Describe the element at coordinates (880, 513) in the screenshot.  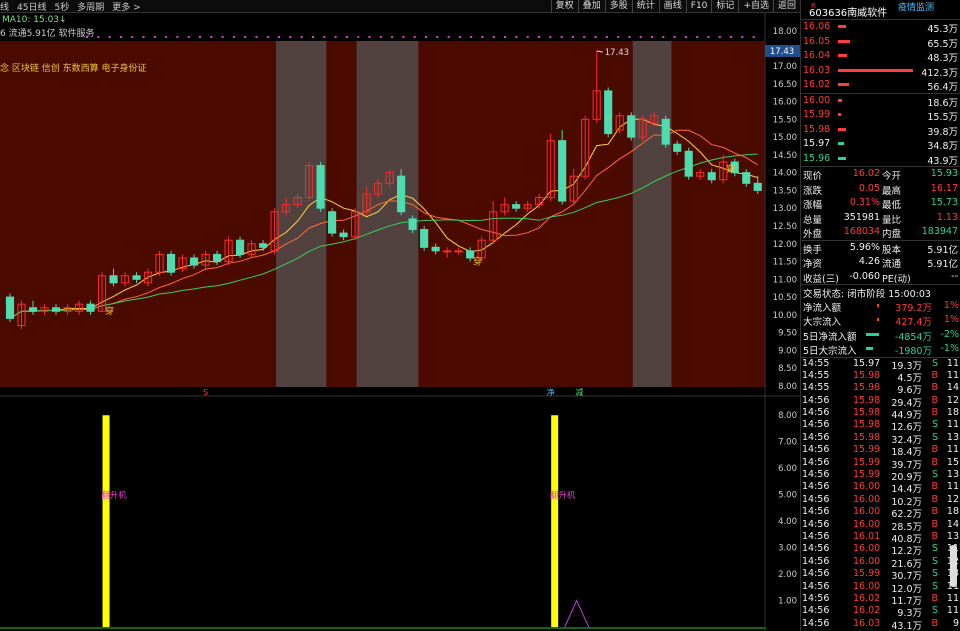
I see `tick-row: 14:56 16.00 62.2万 B 18` at that location.